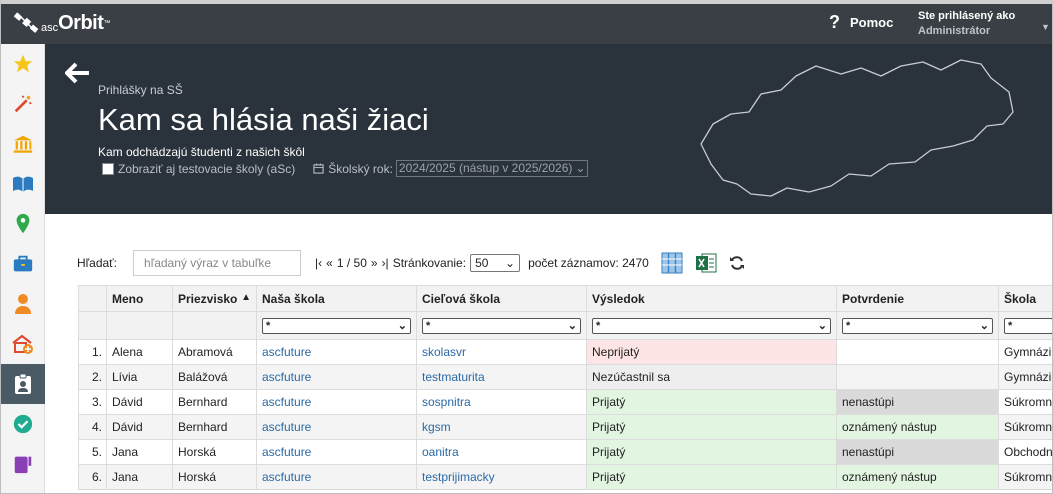  Describe the element at coordinates (23, 384) in the screenshot. I see `sidebar-item-applications` at that location.